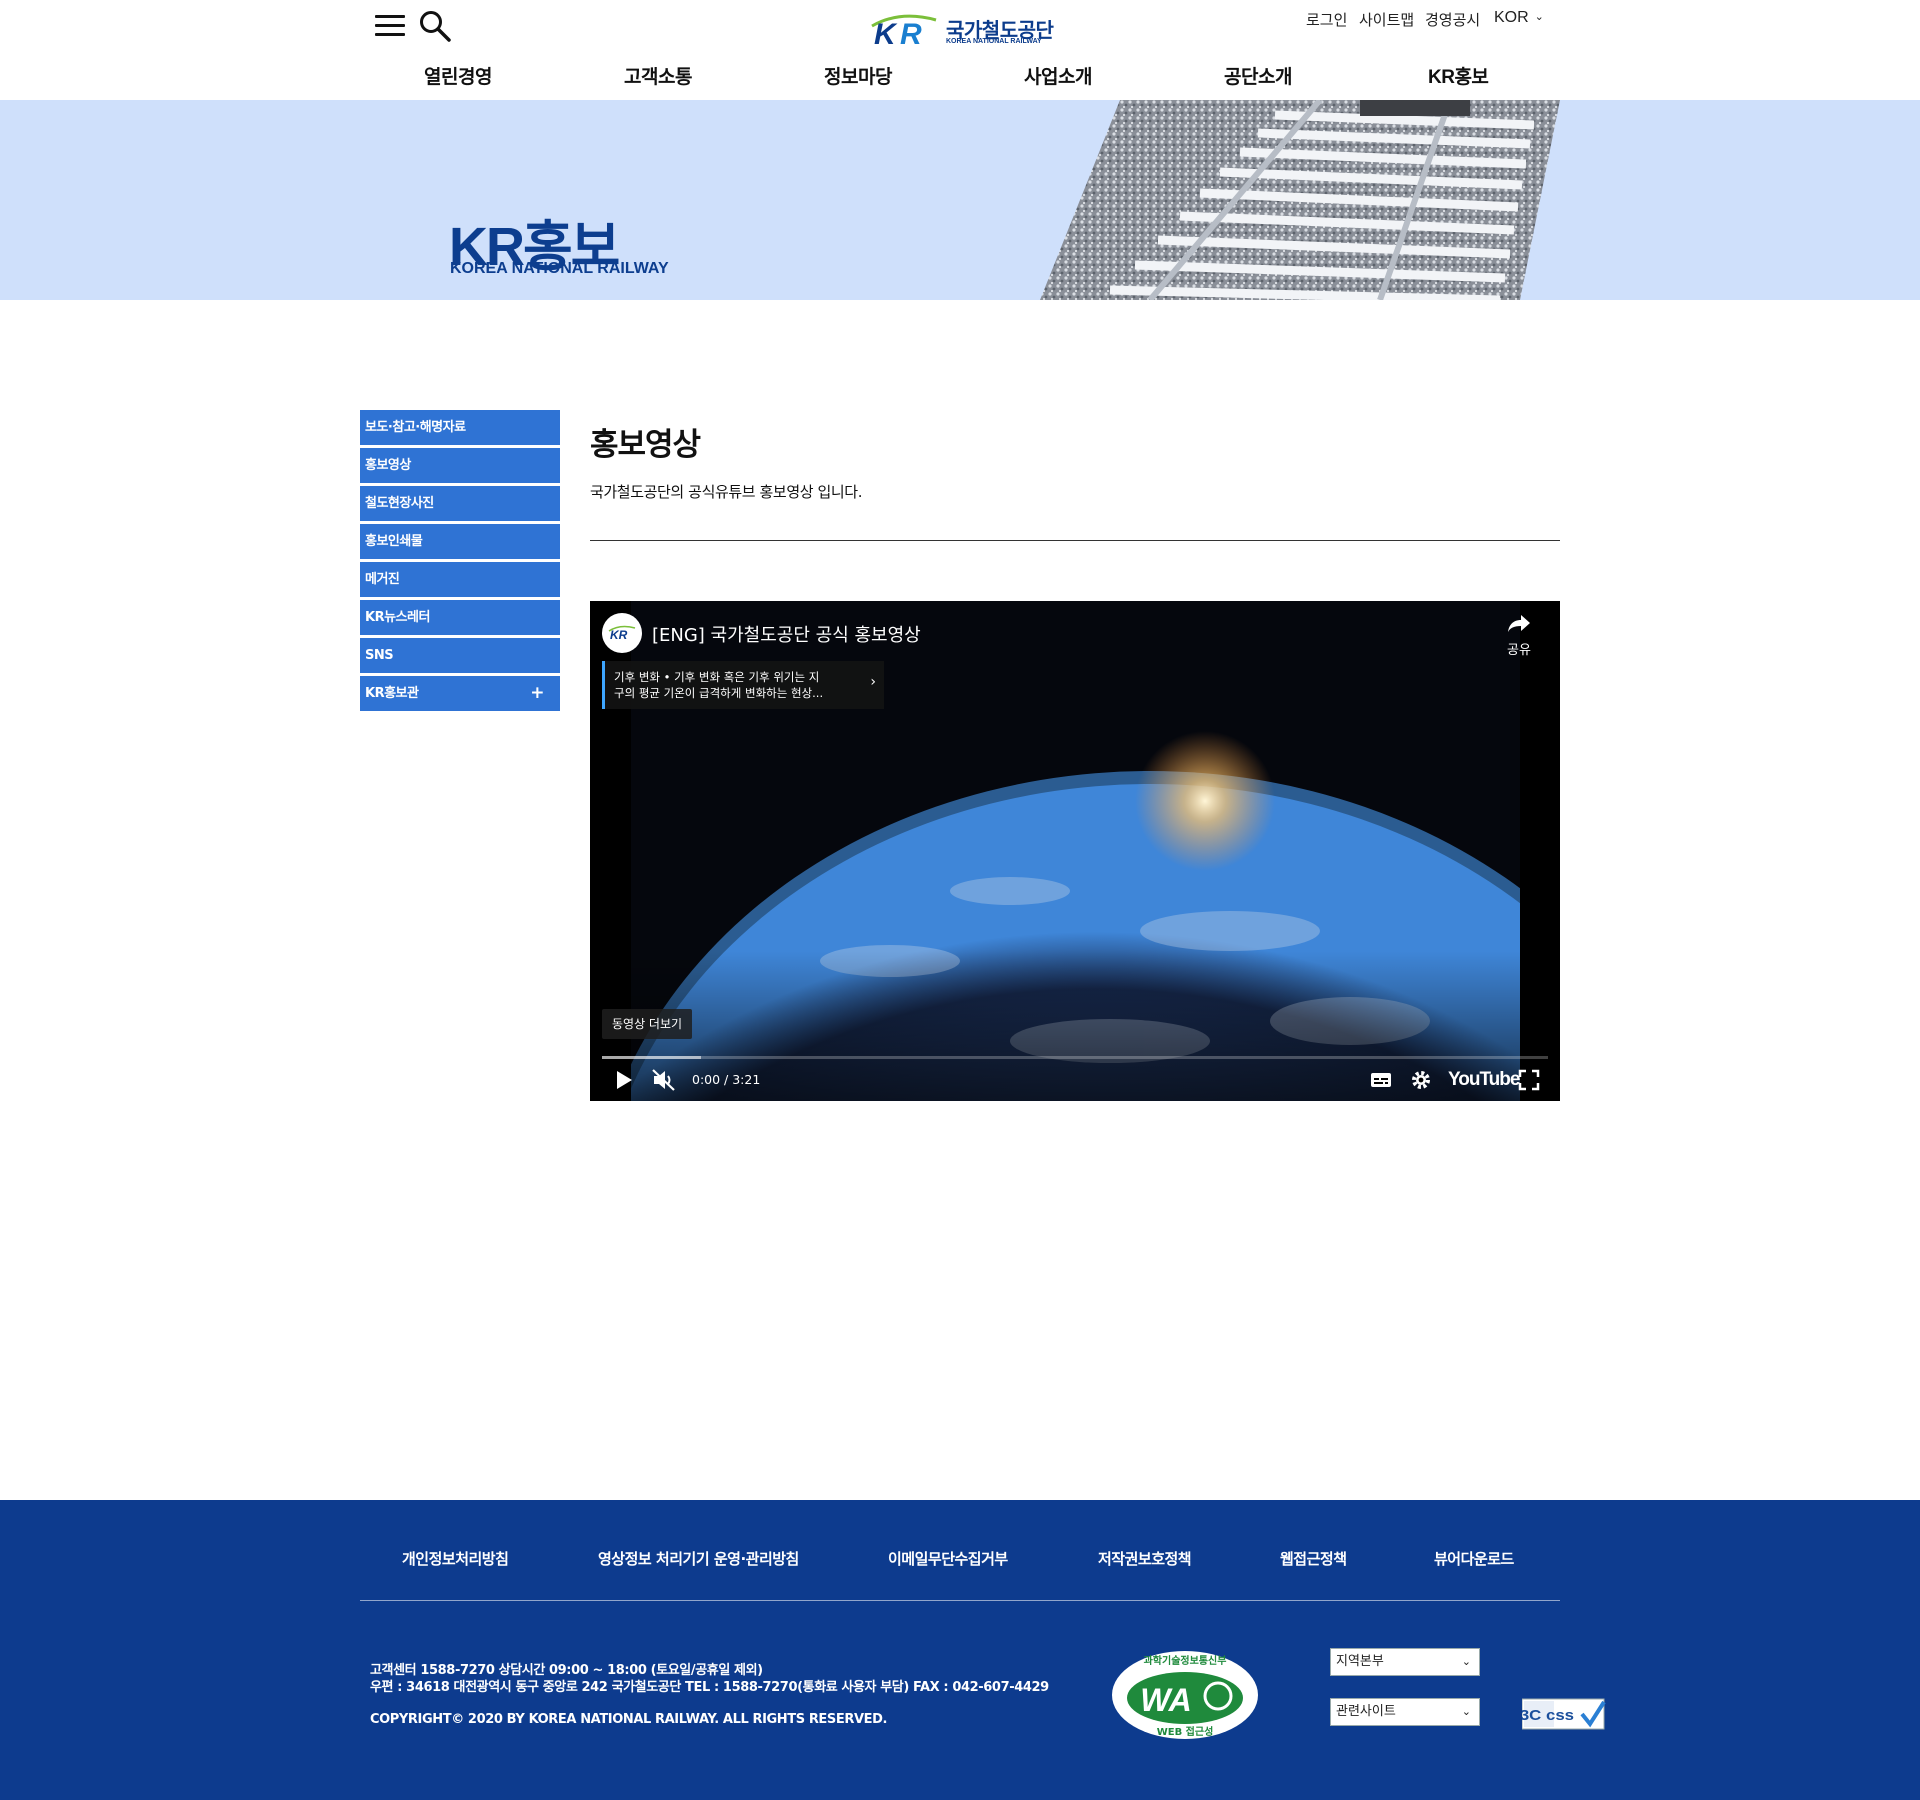 This screenshot has width=1920, height=1800. Describe the element at coordinates (392, 693) in the screenshot. I see `sidebar-item-label: KR홍보관` at that location.